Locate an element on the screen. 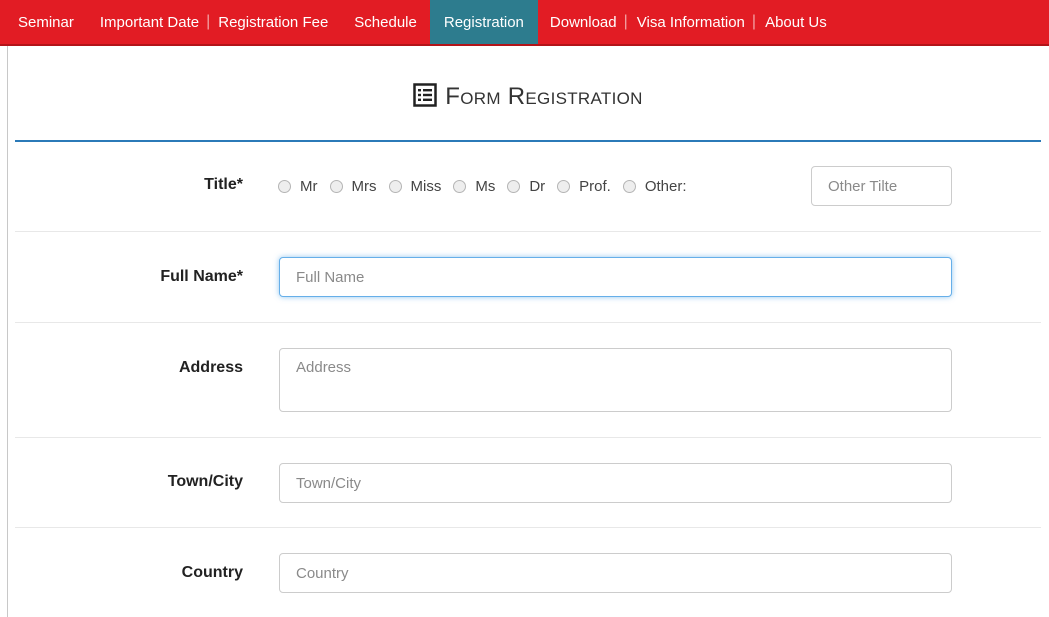  list-alt-icon is located at coordinates (425, 97).